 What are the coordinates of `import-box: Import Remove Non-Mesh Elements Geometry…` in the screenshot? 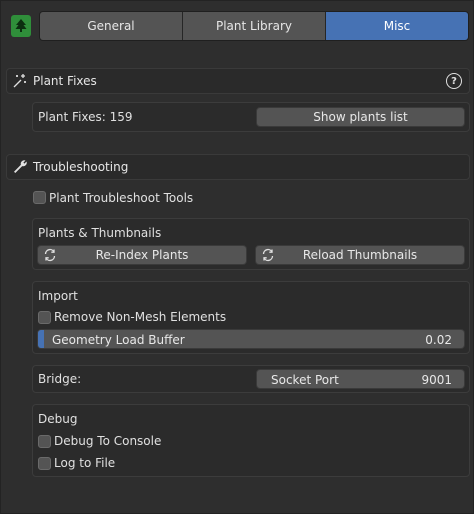 It's located at (251, 317).